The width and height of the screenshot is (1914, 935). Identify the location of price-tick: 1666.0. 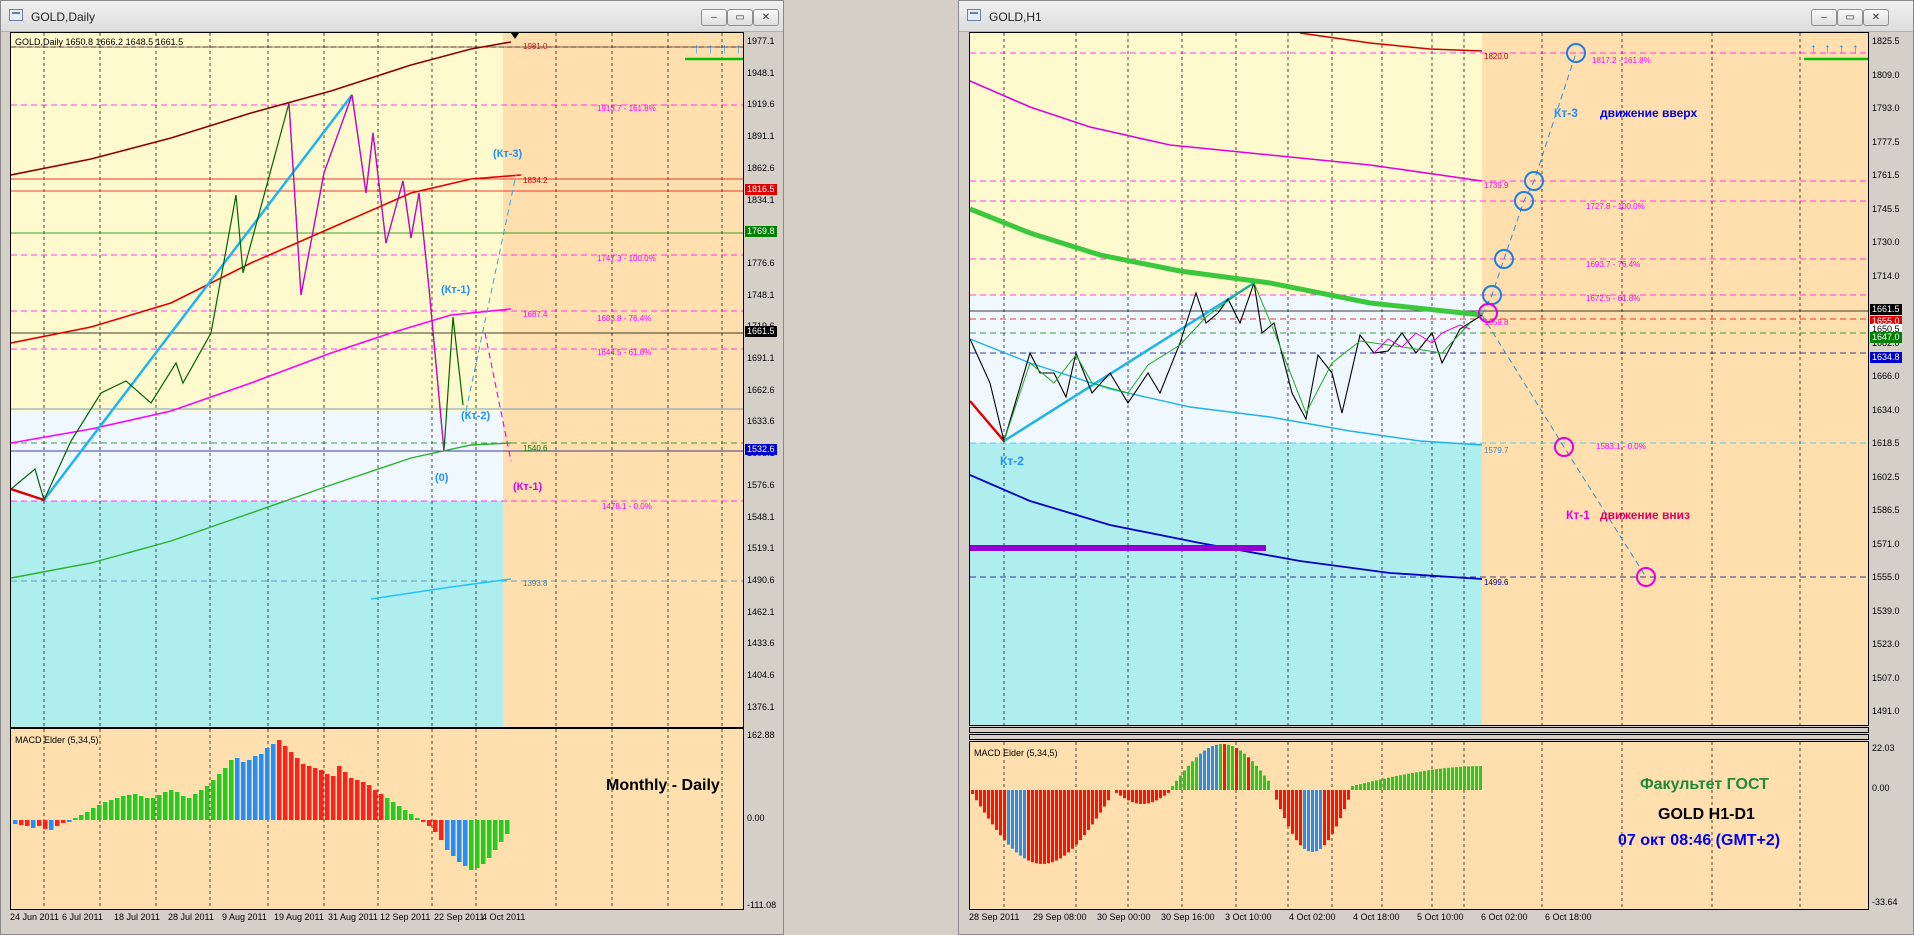
(1886, 376).